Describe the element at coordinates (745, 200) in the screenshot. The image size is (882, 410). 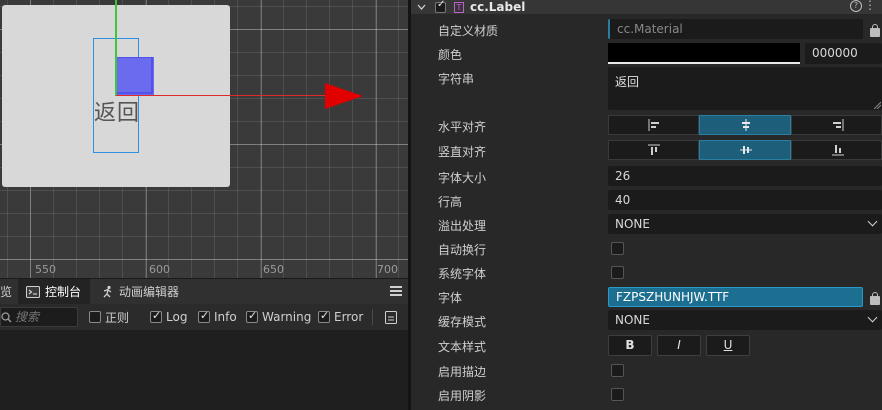
I see `line-height-input: 40` at that location.